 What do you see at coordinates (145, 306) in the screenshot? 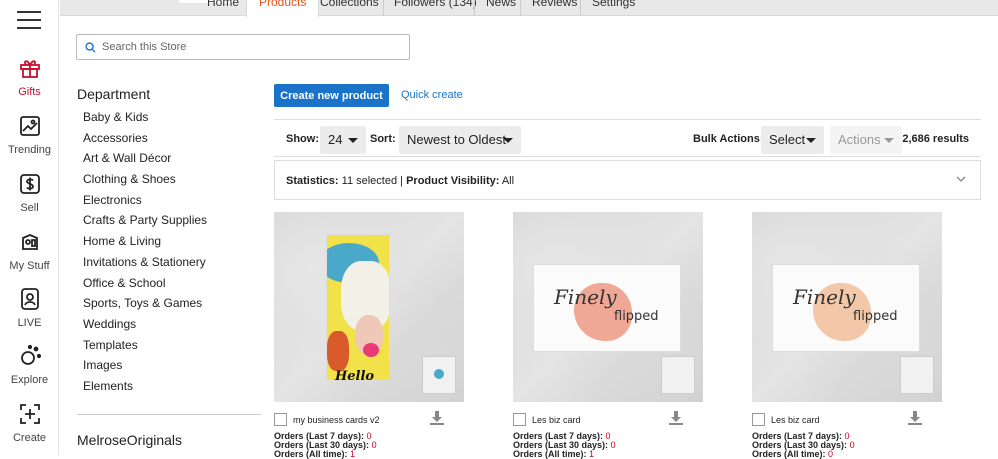
I see `department-item: Sports, Toys & Games` at bounding box center [145, 306].